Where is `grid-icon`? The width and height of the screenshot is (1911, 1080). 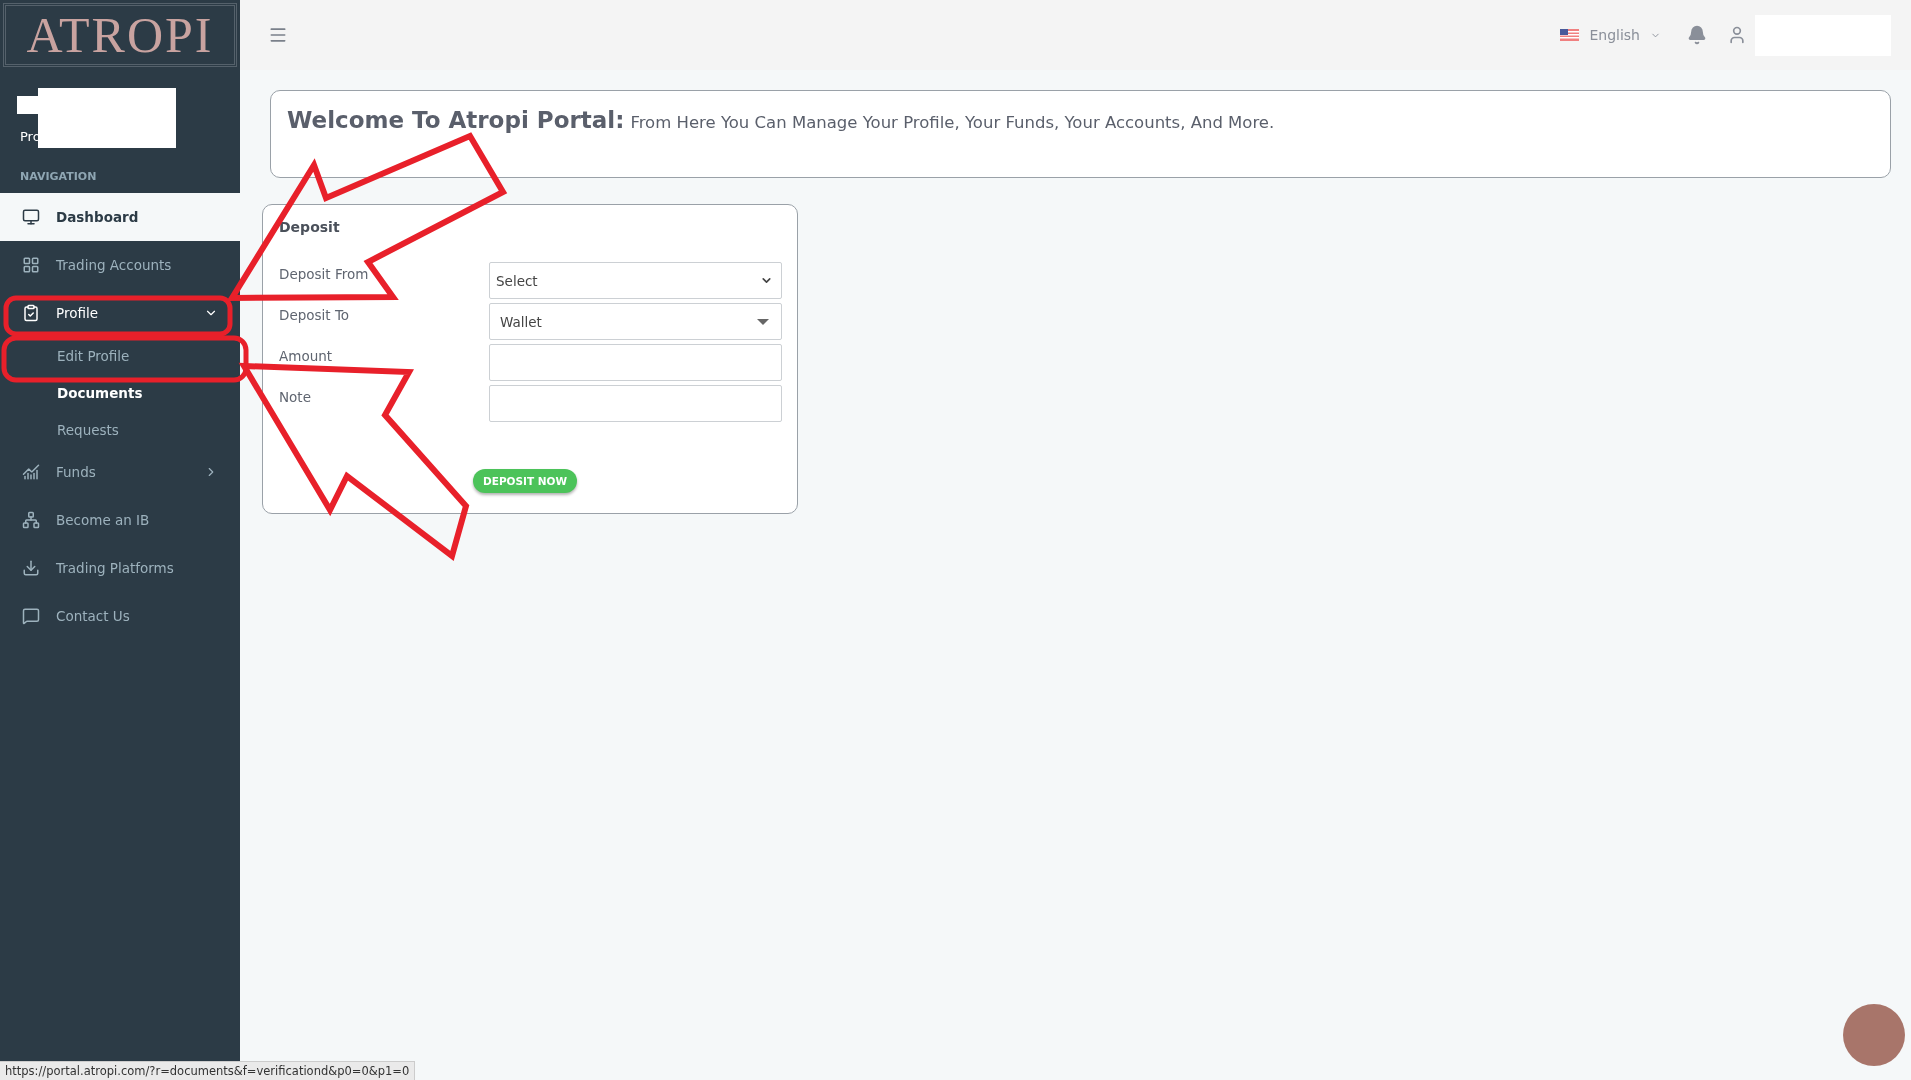 grid-icon is located at coordinates (31, 265).